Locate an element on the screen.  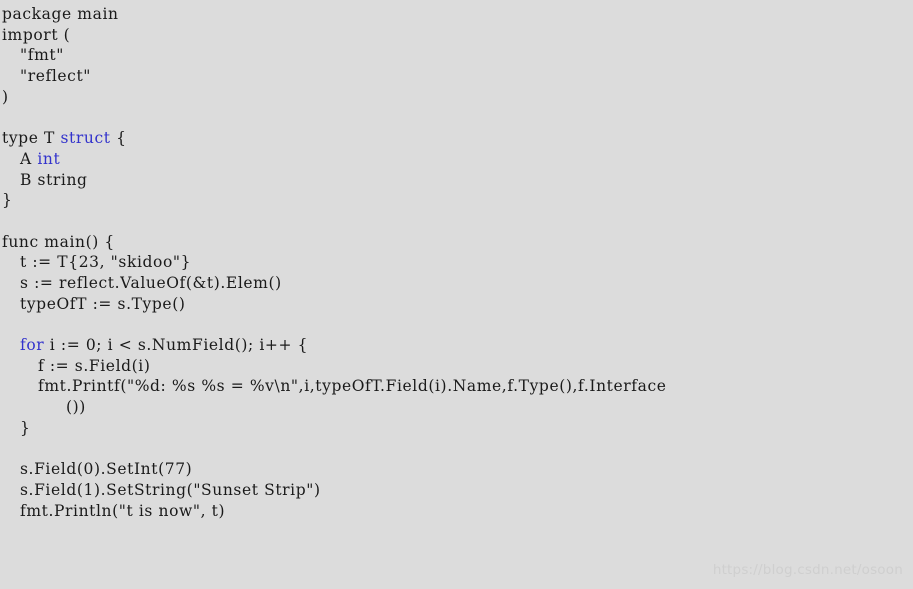
code-token: package main is located at coordinates (60, 14).